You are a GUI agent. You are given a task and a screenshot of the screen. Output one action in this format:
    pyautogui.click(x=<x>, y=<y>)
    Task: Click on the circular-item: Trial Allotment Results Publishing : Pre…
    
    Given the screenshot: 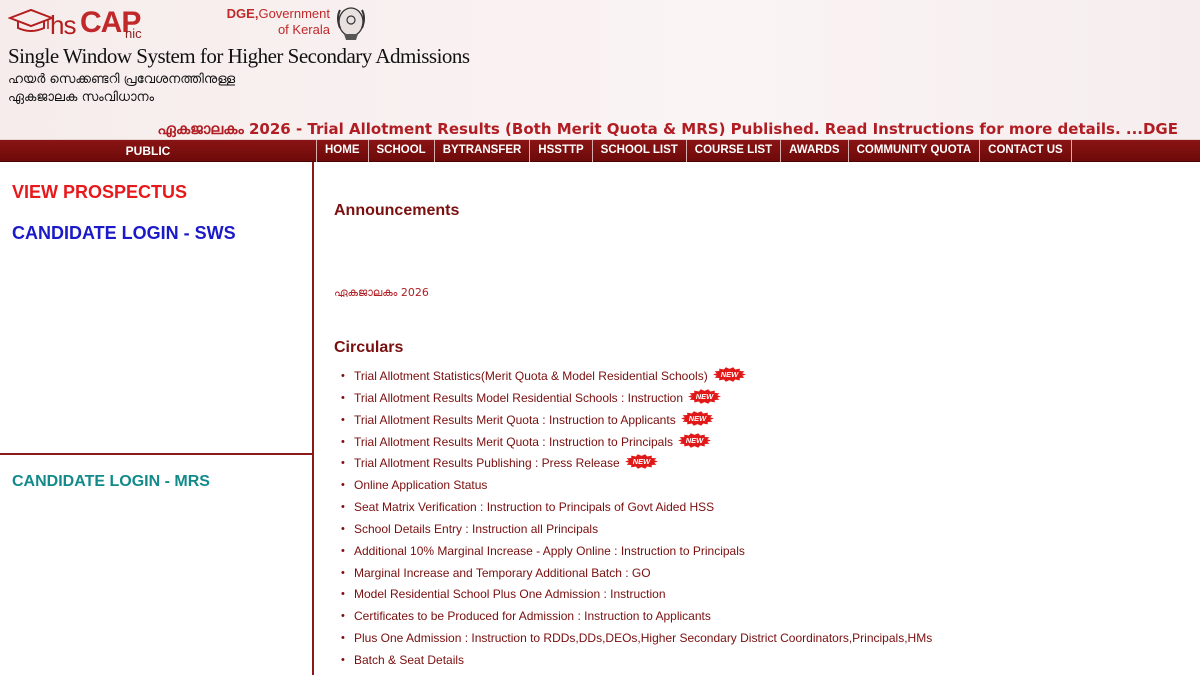 What is the action you would take?
    pyautogui.click(x=633, y=464)
    